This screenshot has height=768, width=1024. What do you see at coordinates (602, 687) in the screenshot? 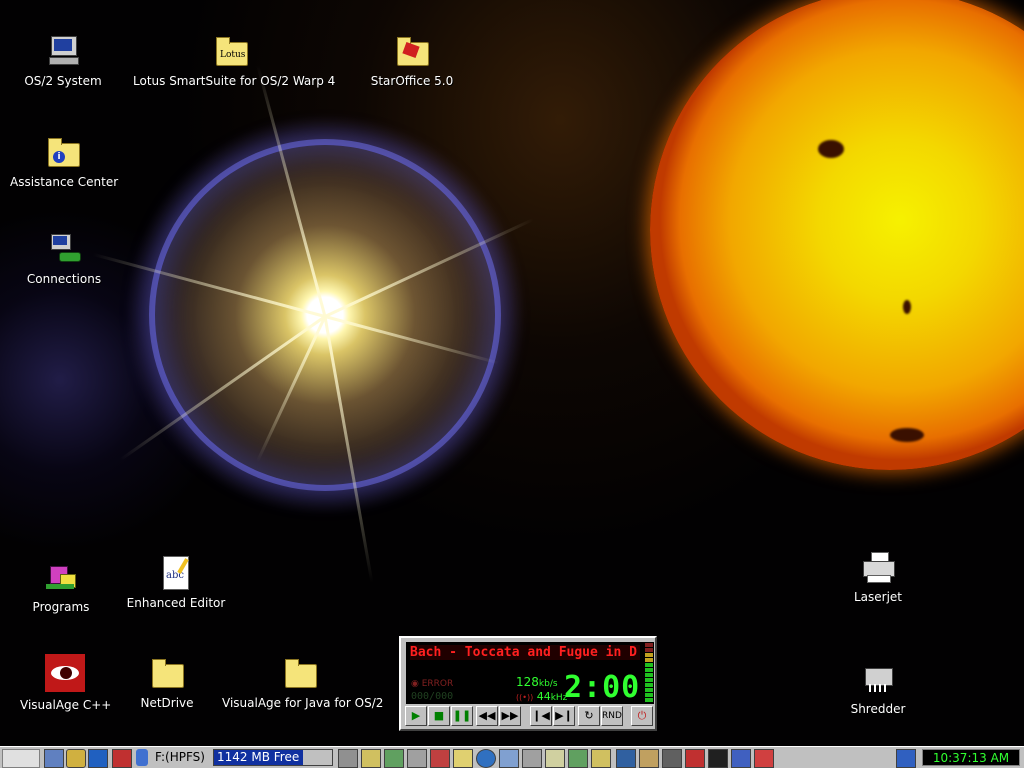
I see `elapsed-time: 2:00` at bounding box center [602, 687].